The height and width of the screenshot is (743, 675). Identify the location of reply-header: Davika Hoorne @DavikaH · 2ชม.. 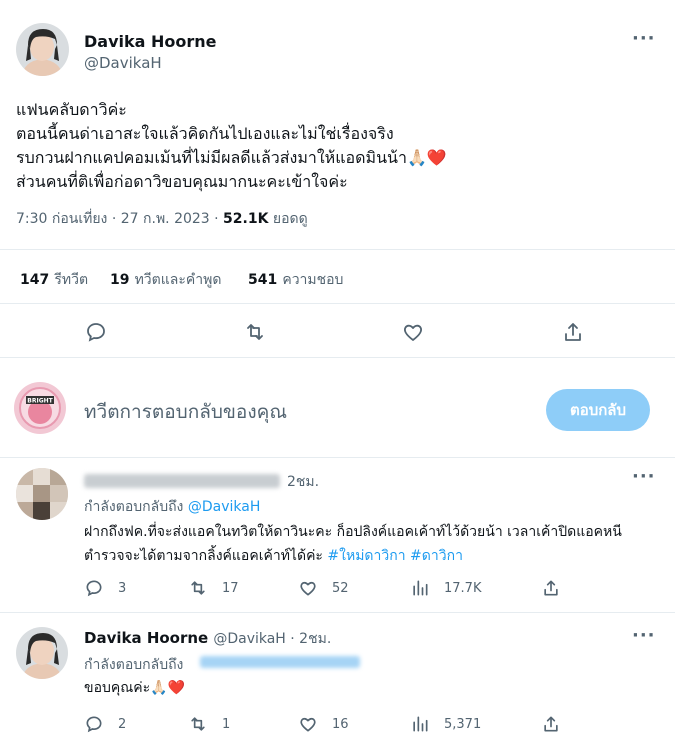
(207, 639).